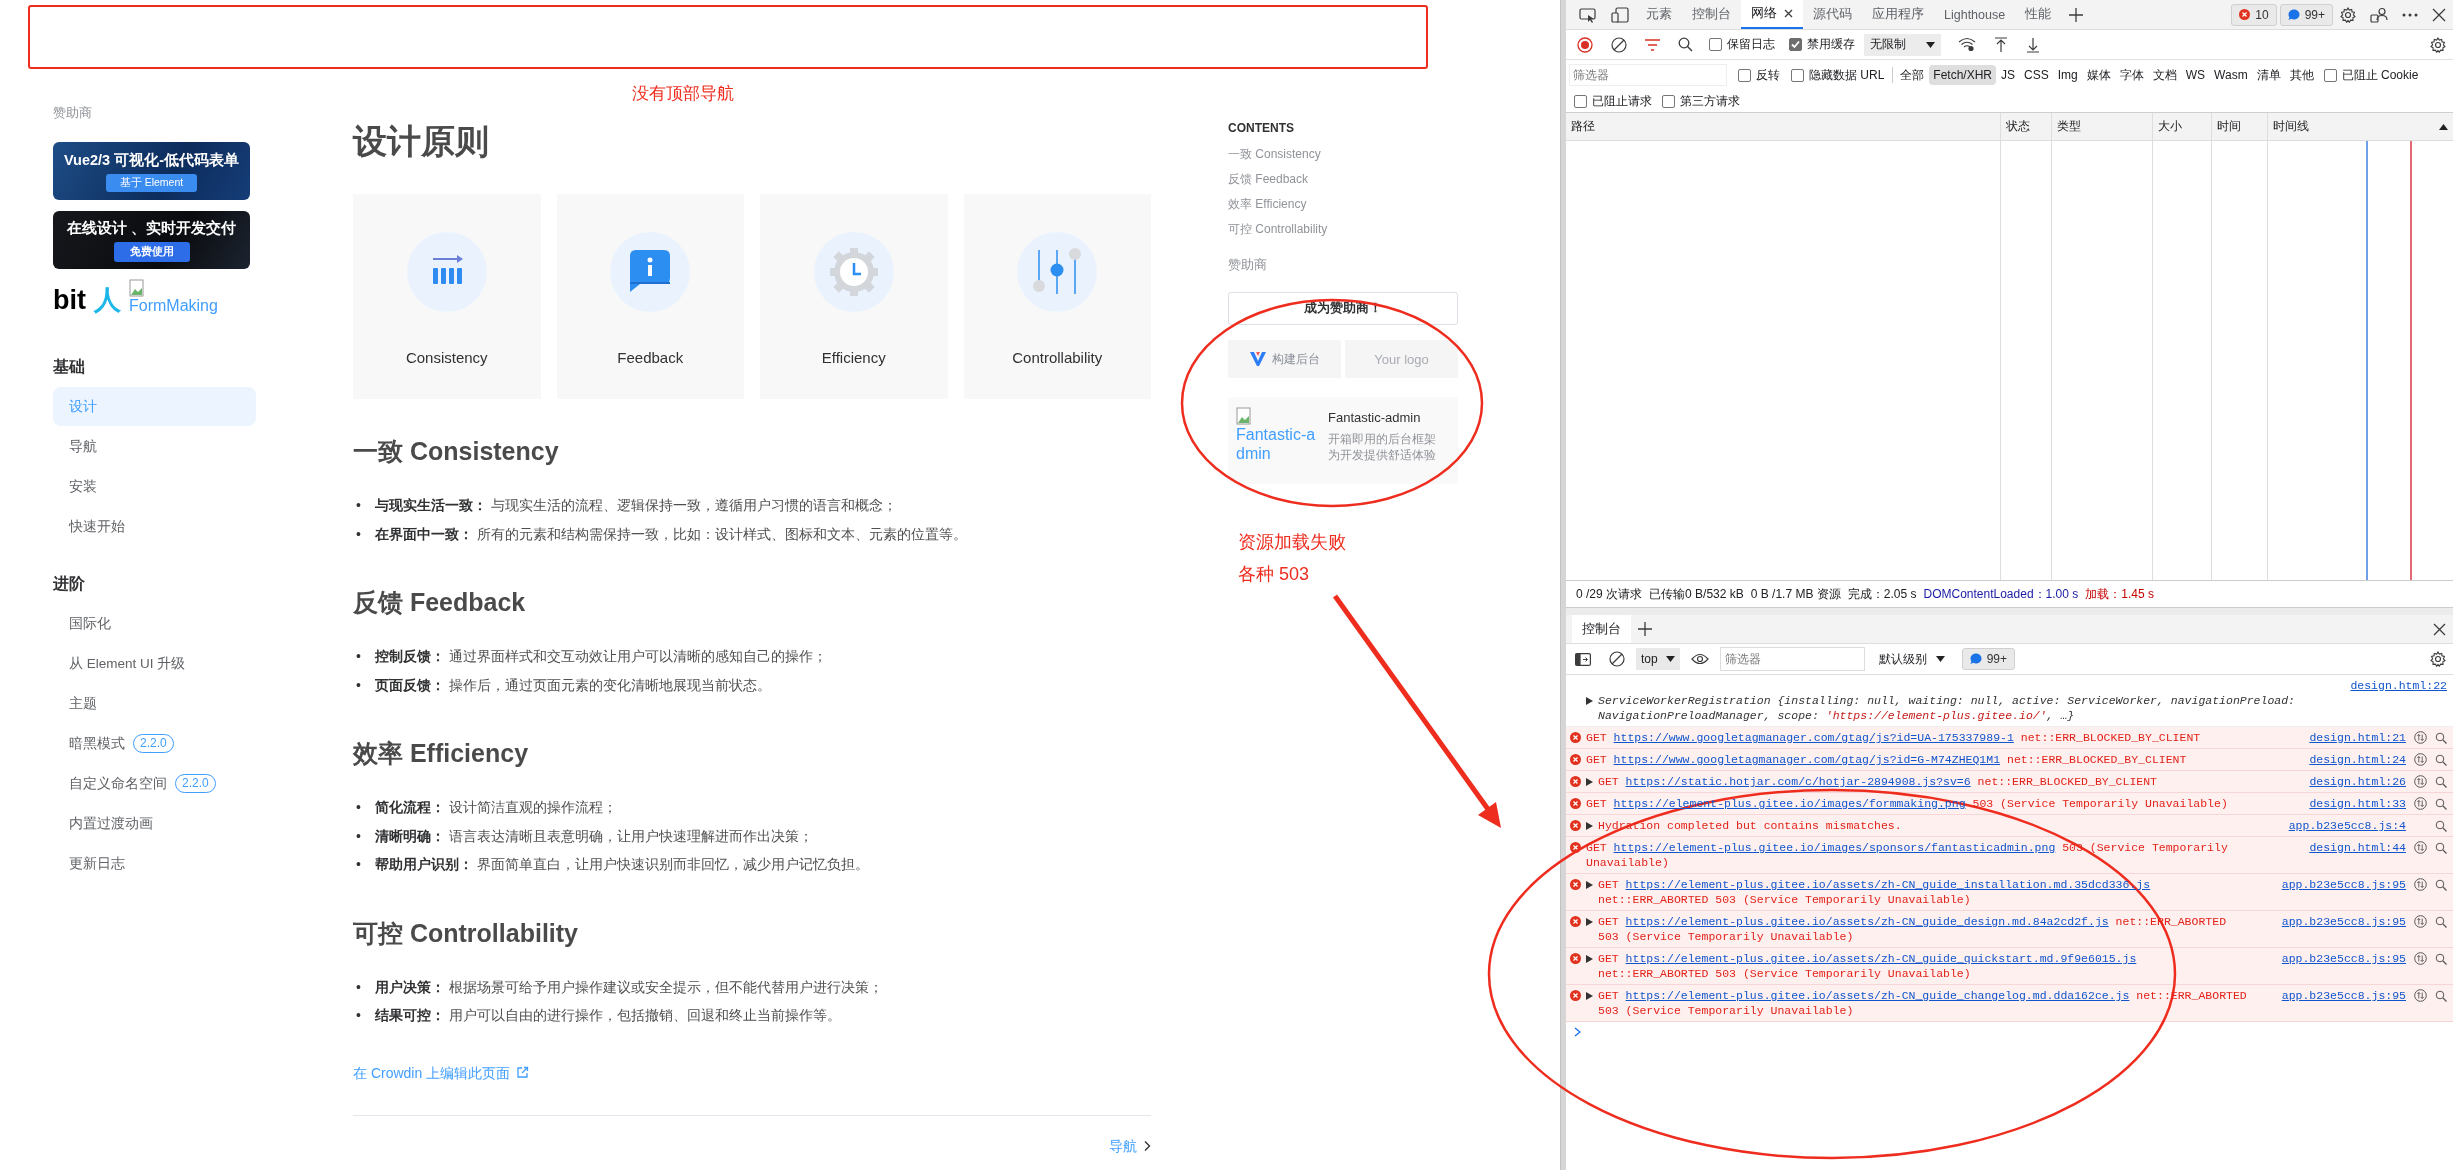  What do you see at coordinates (1620, 14) in the screenshot?
I see `device-emulation-icon` at bounding box center [1620, 14].